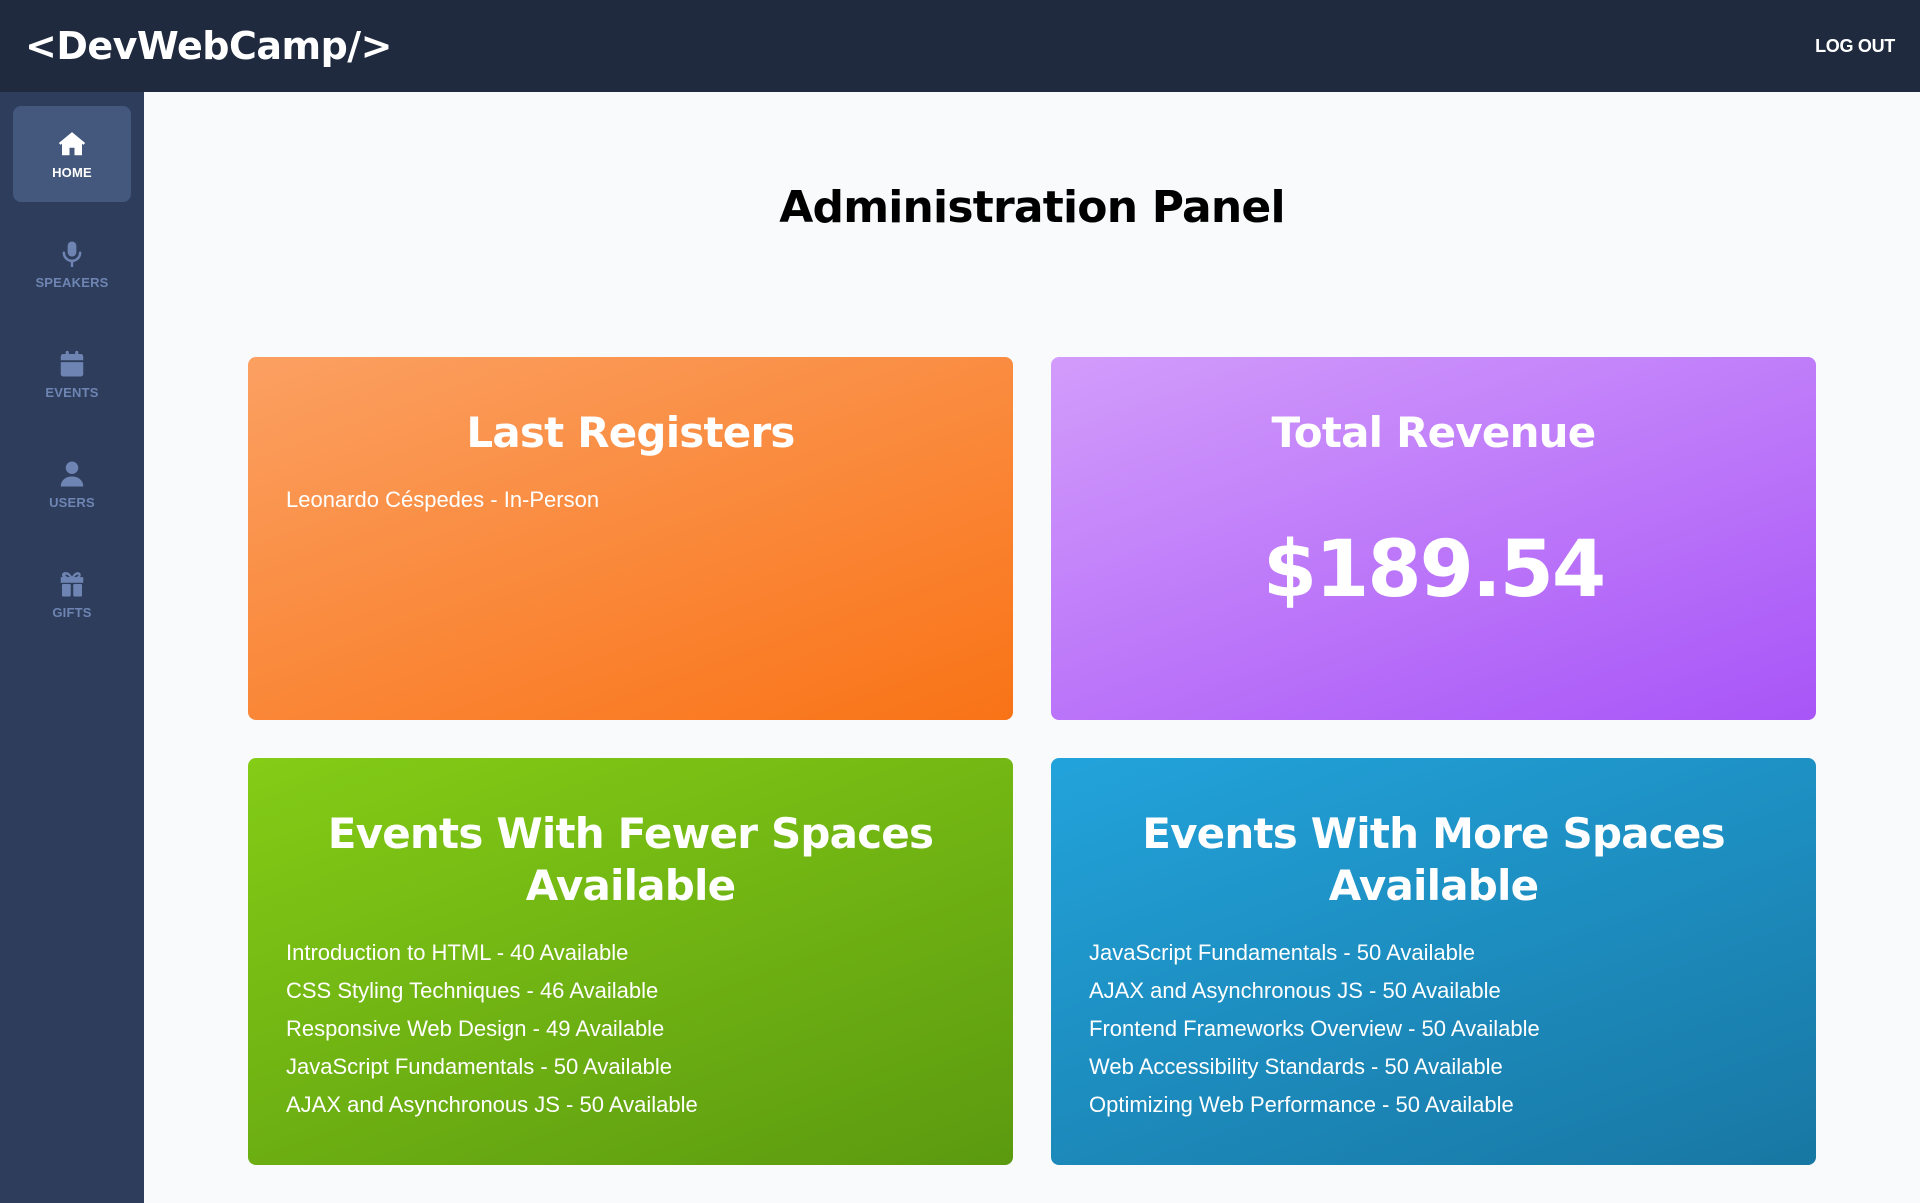  What do you see at coordinates (72, 473) in the screenshot?
I see `user-icon` at bounding box center [72, 473].